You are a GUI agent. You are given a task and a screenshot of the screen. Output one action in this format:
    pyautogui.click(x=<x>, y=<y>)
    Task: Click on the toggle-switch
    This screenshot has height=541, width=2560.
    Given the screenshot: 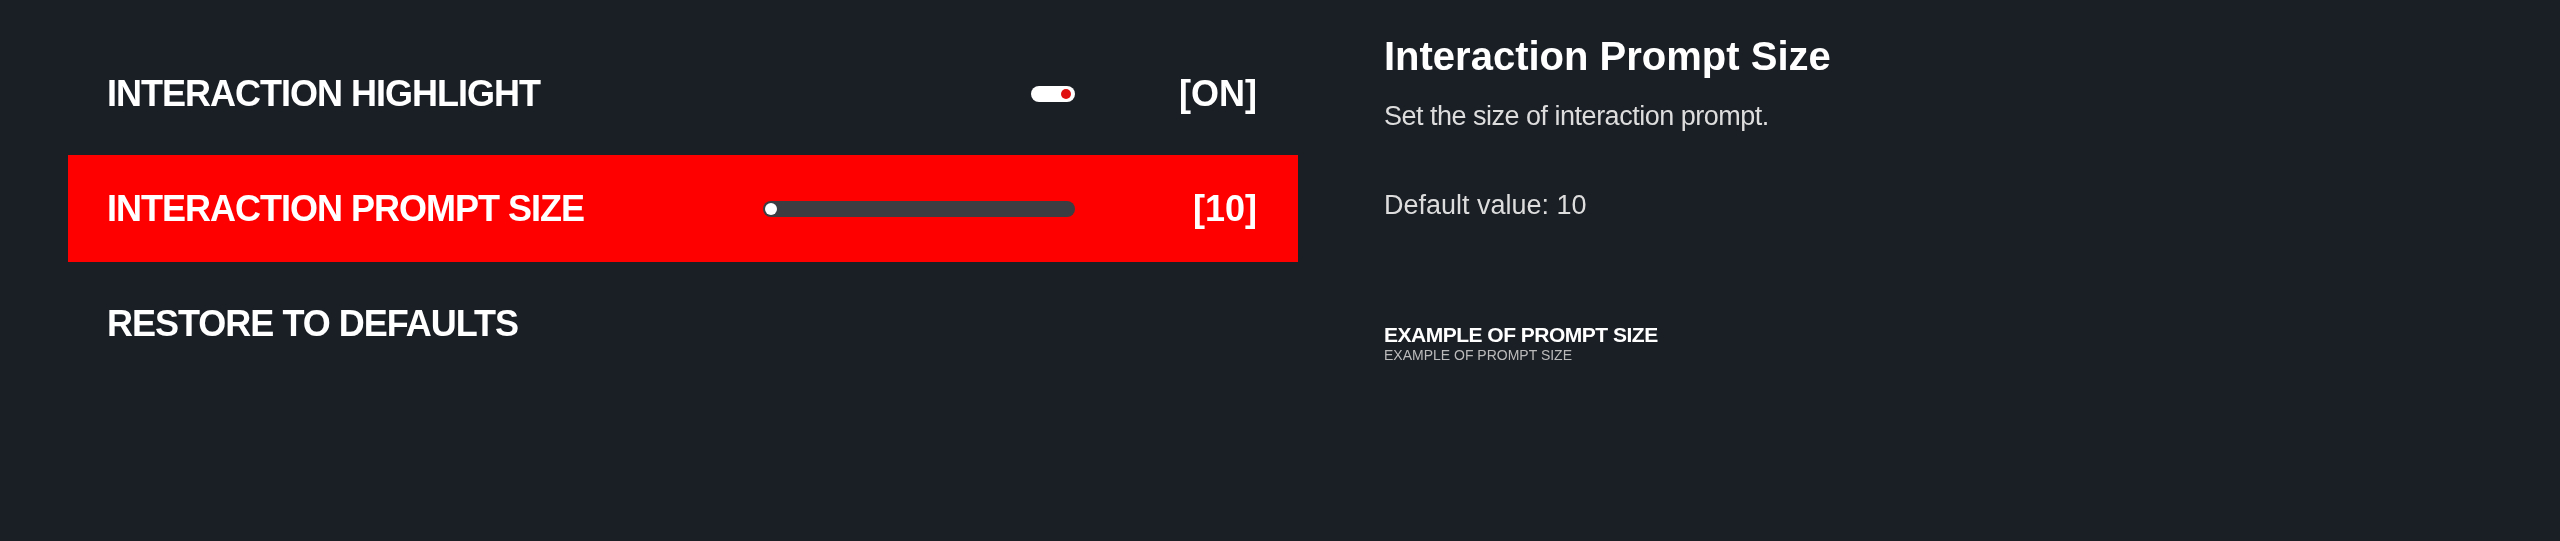 What is the action you would take?
    pyautogui.click(x=1053, y=93)
    